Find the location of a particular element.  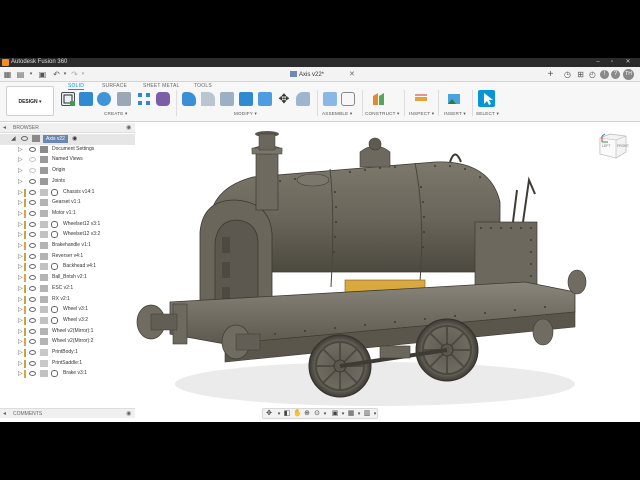

grid-snaps-icon: ▦ is located at coordinates (351, 414).